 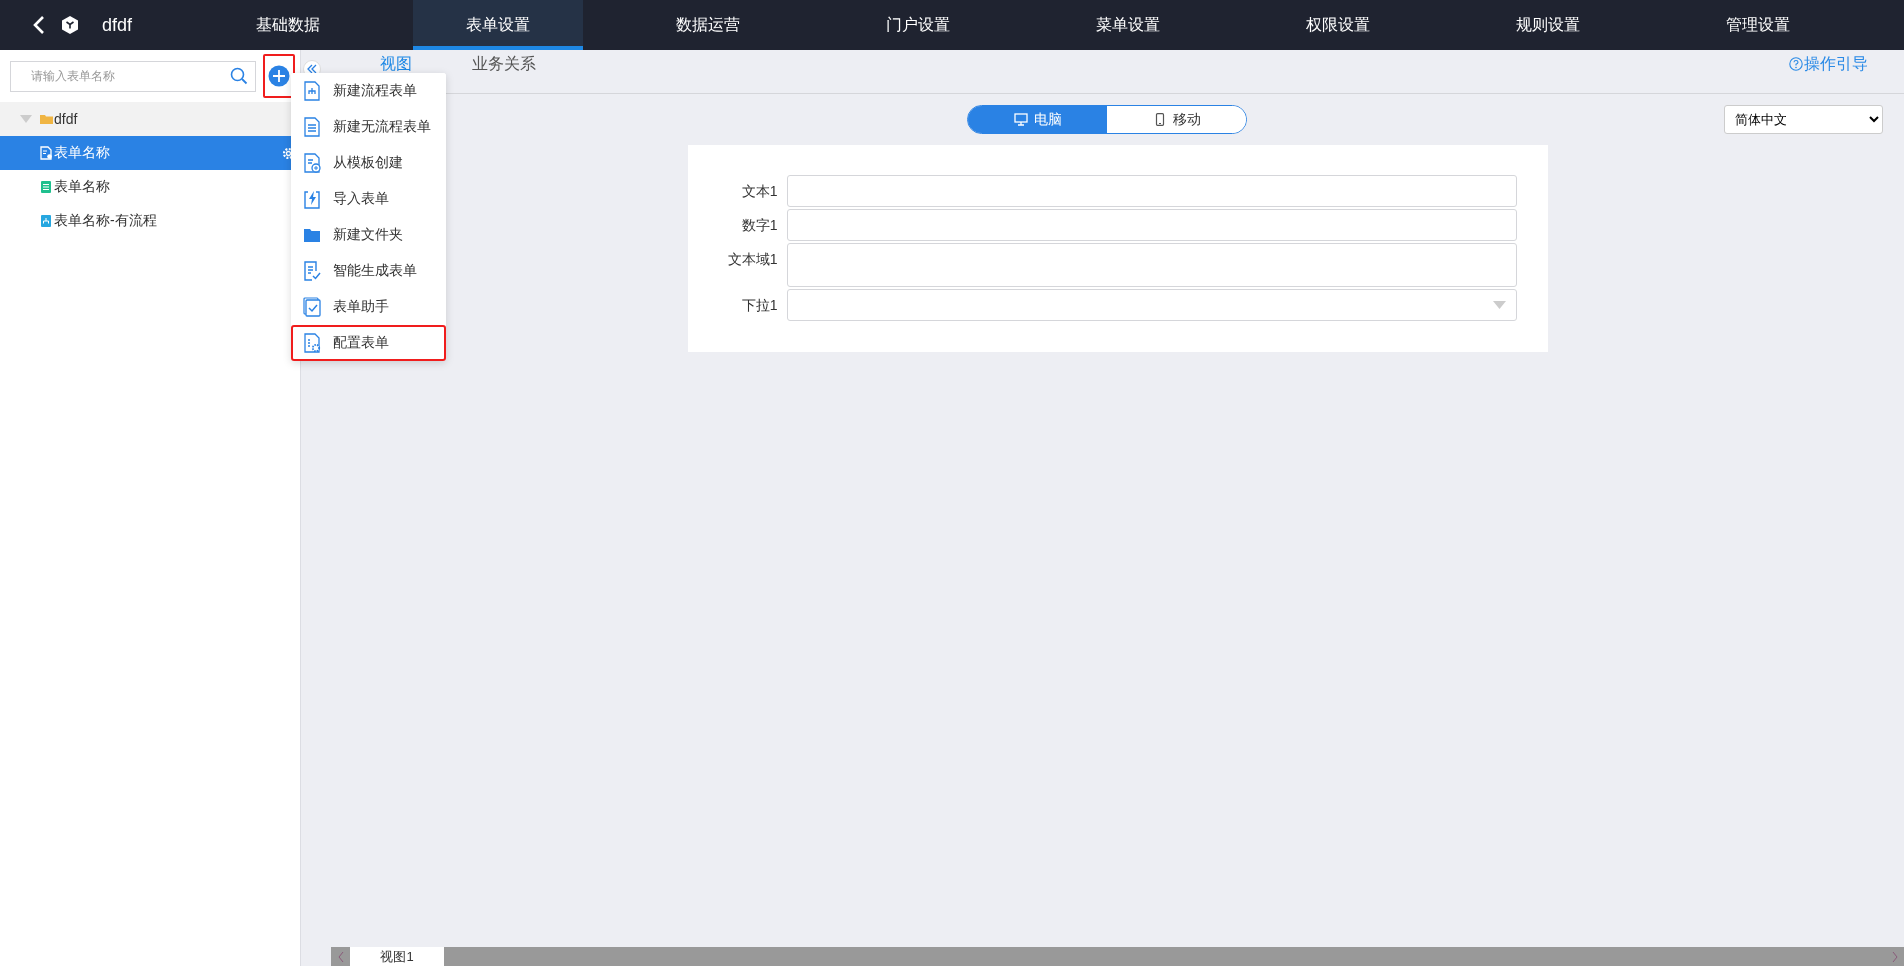 I want to click on menu-item: 新建流程表单, so click(x=368, y=91).